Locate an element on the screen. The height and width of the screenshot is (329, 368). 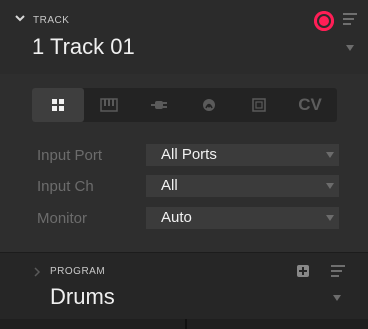
monitor-label: Monitor is located at coordinates (62, 218).